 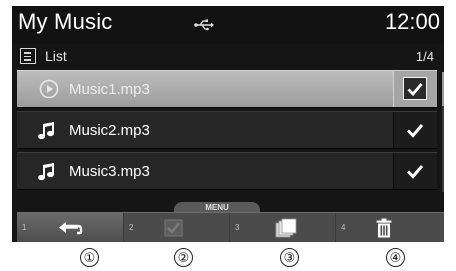 What do you see at coordinates (227, 171) in the screenshot?
I see `track-row: Music3.mp3` at bounding box center [227, 171].